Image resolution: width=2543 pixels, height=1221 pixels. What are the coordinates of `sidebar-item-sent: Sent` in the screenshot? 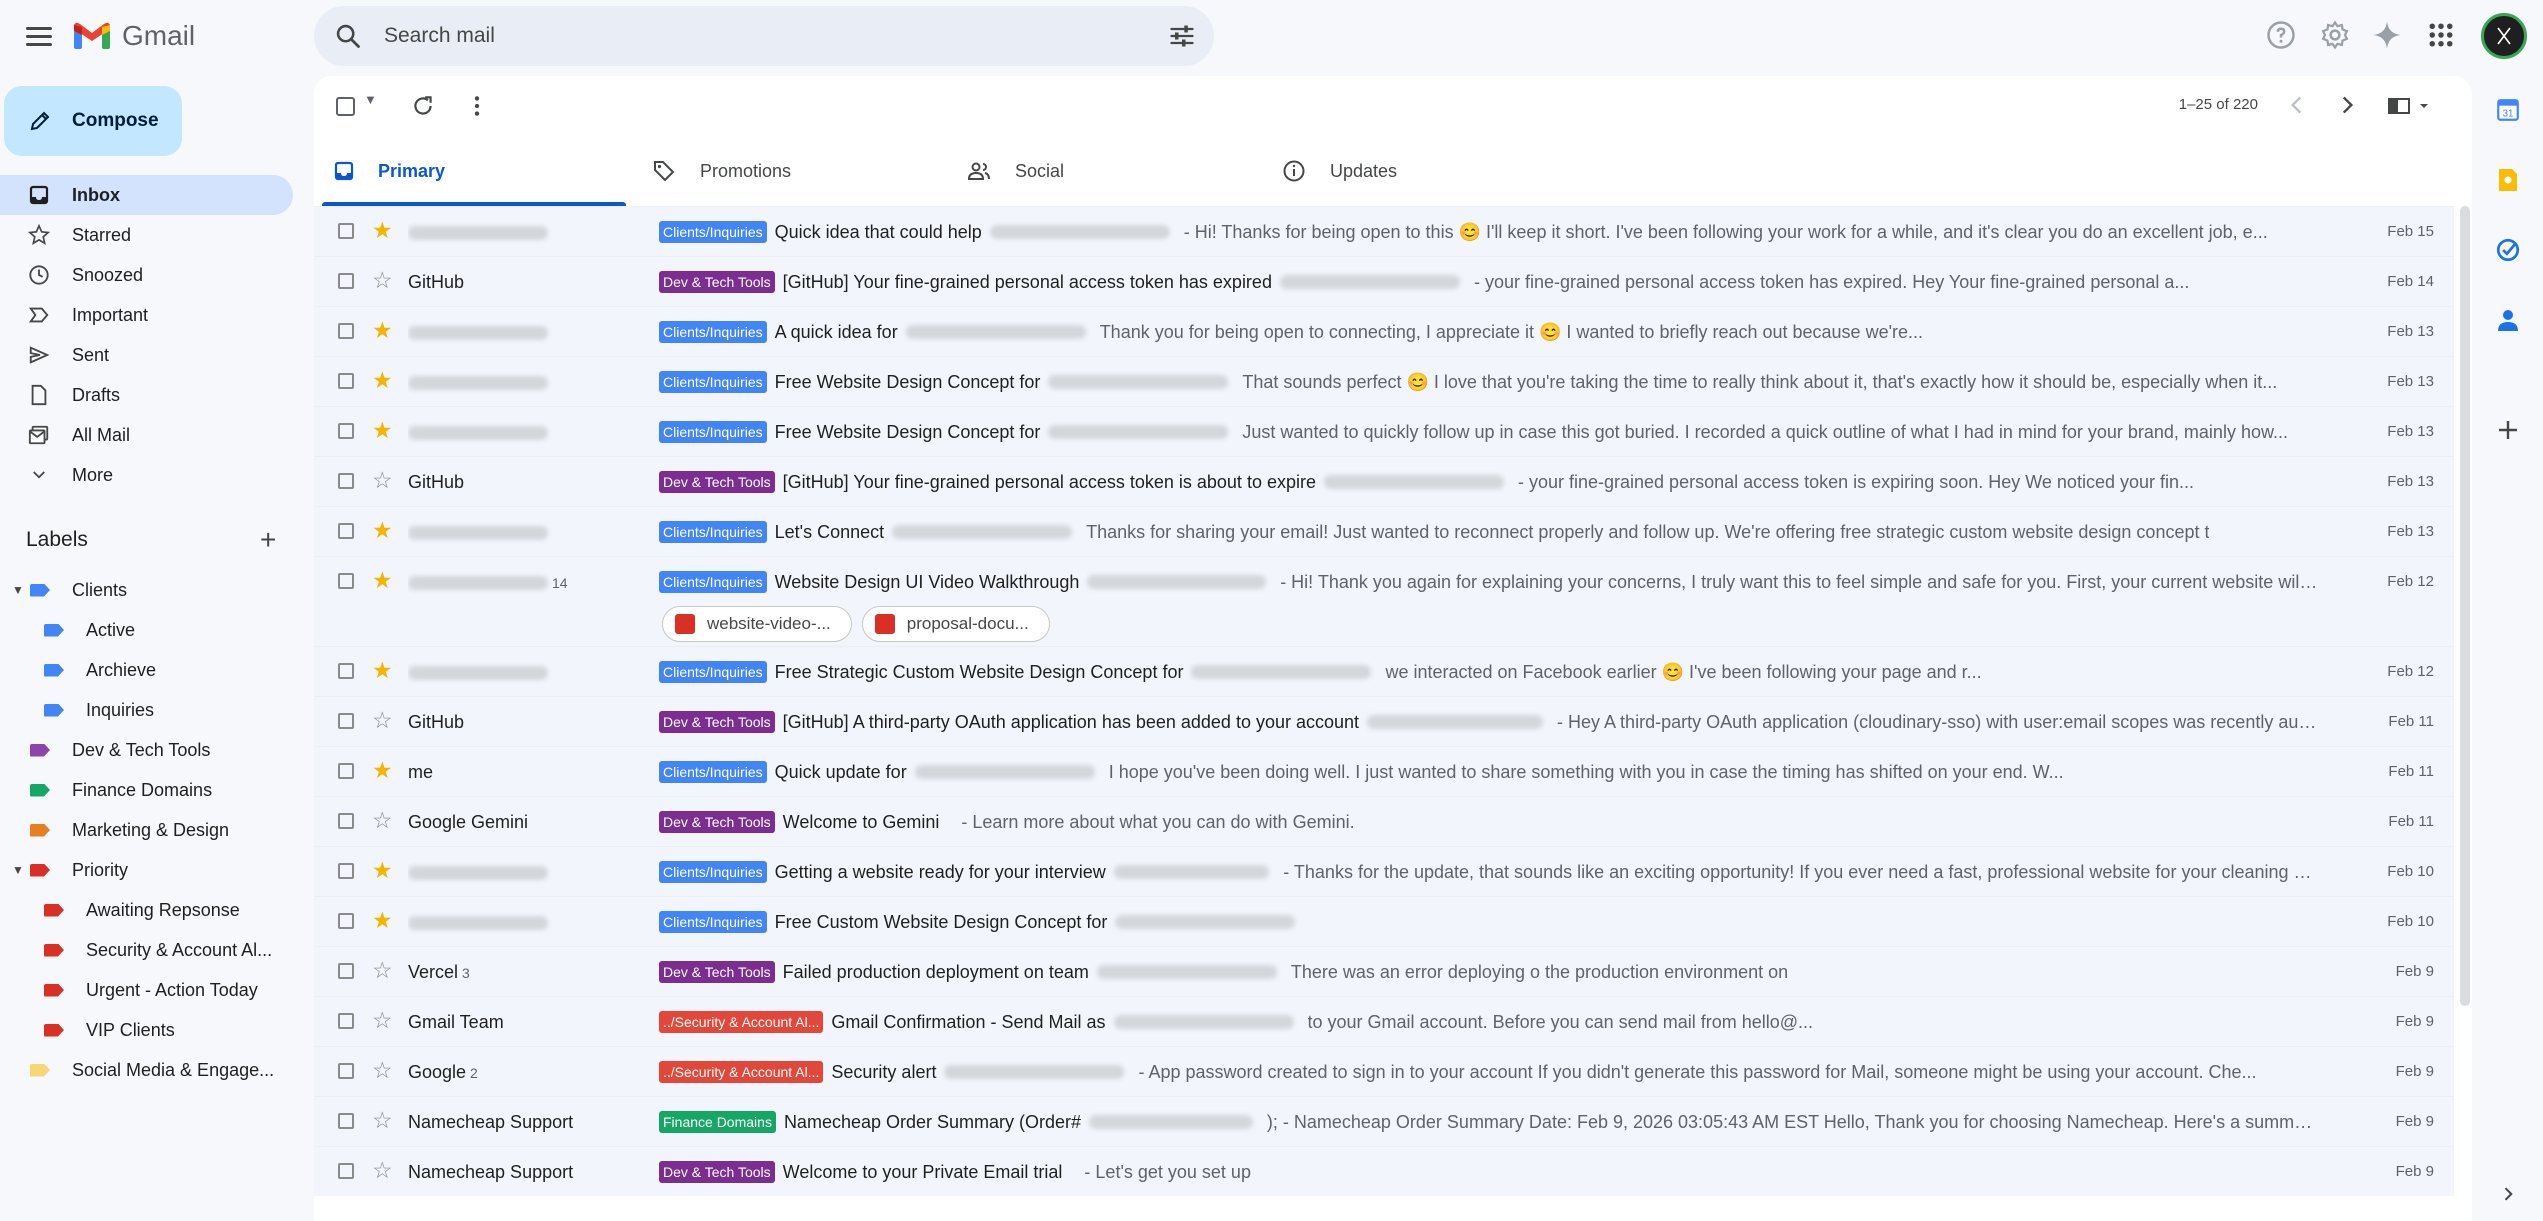 It's located at (146, 355).